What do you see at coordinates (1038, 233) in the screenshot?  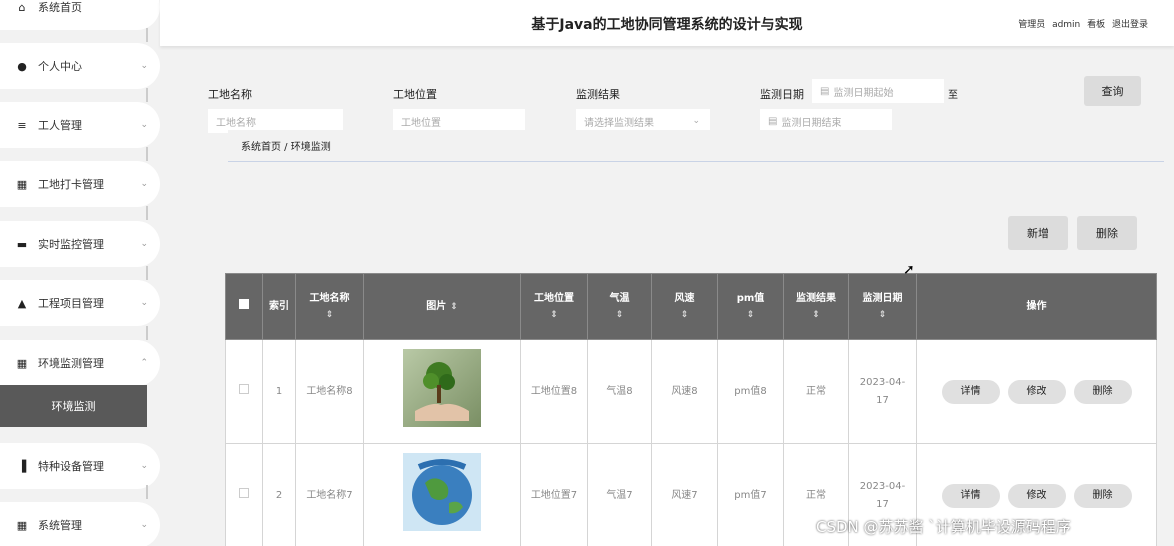 I see `add-button: 新增` at bounding box center [1038, 233].